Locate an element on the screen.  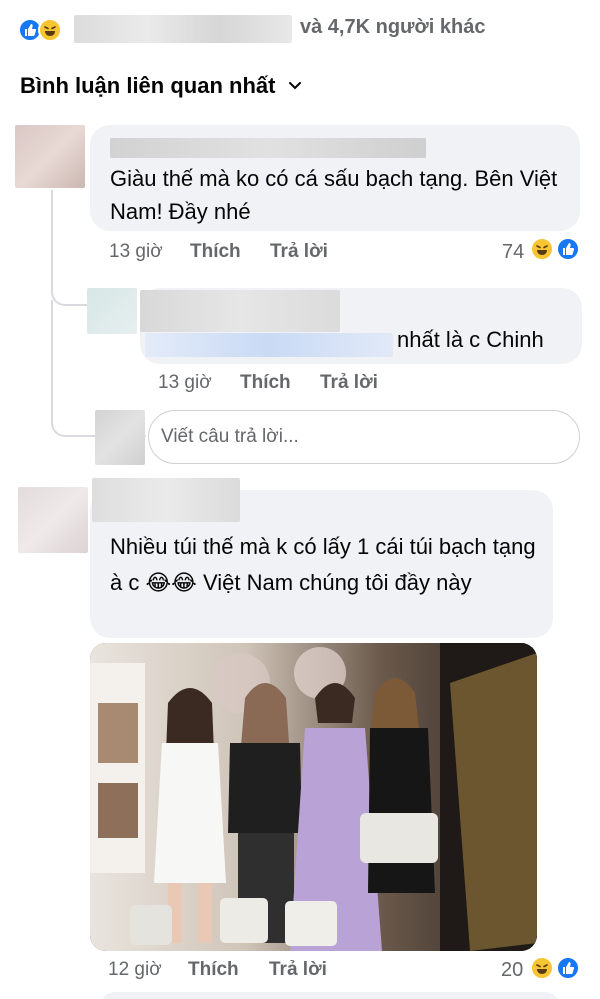
haha-reaction-icon is located at coordinates (50, 30).